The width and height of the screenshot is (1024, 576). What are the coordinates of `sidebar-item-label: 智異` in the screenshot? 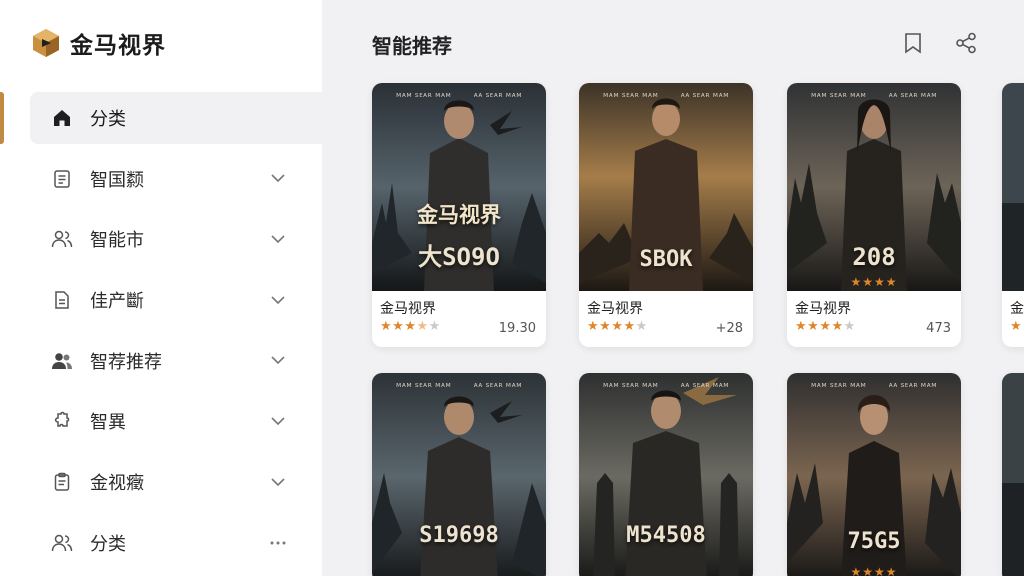 It's located at (108, 423).